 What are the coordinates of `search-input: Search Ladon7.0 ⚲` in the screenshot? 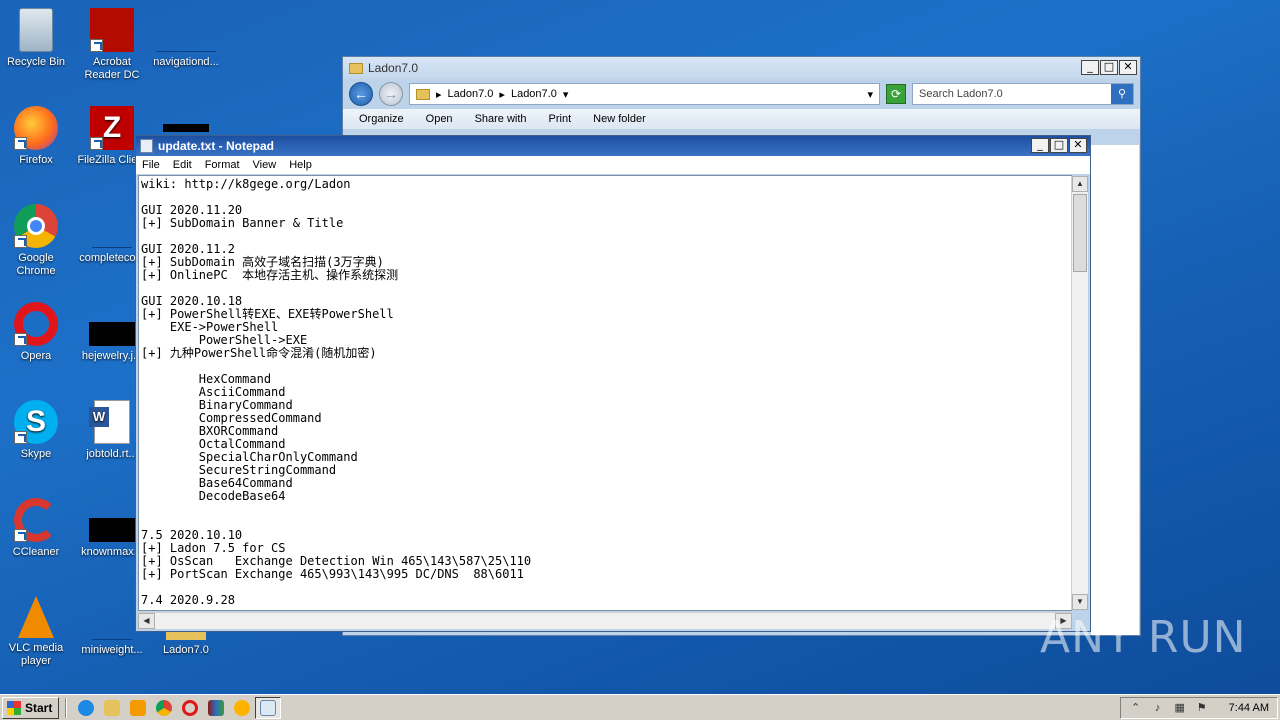 It's located at (1023, 94).